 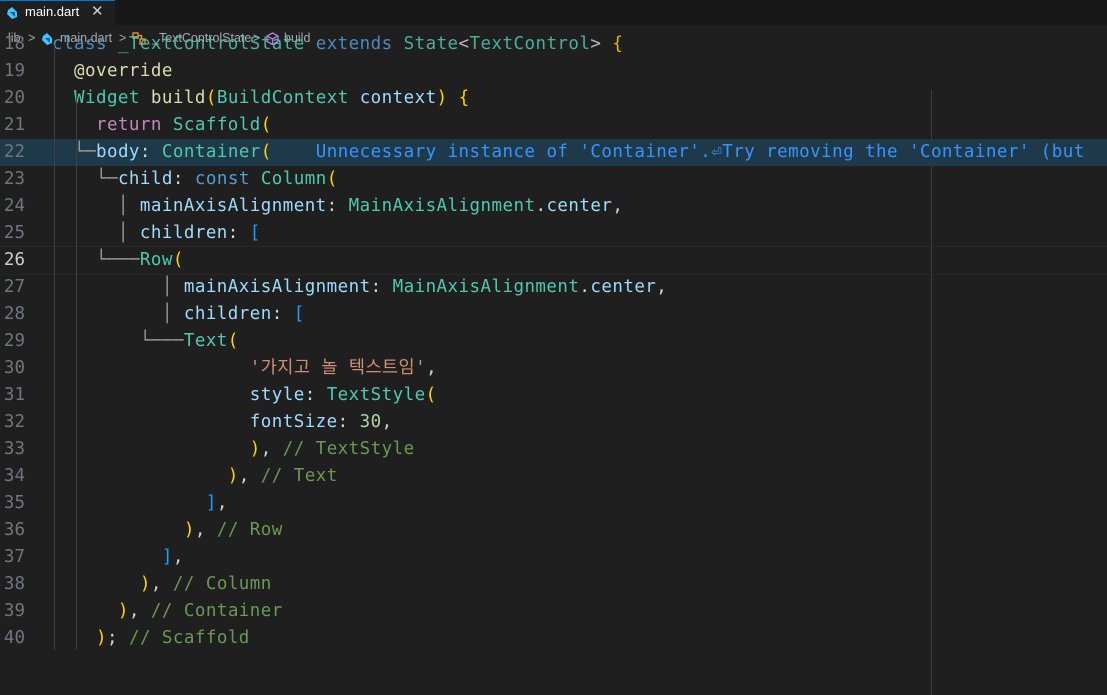 I want to click on code-text: fontSize: 30,, so click(x=321, y=422).